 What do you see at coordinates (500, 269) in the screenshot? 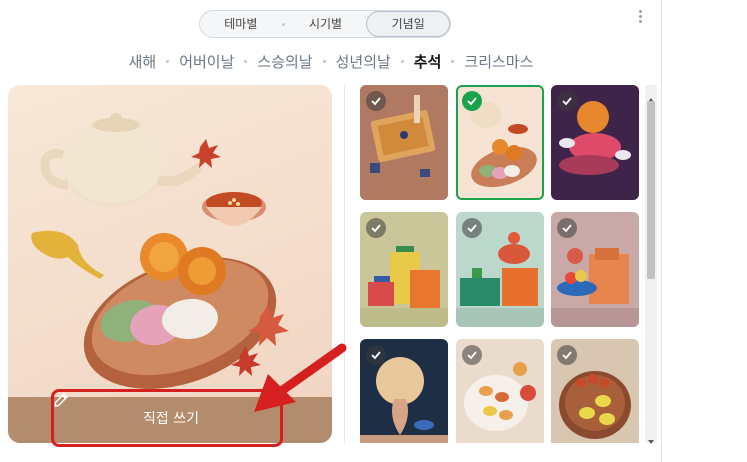
I see `thumbnail-gift-boxes-mint` at bounding box center [500, 269].